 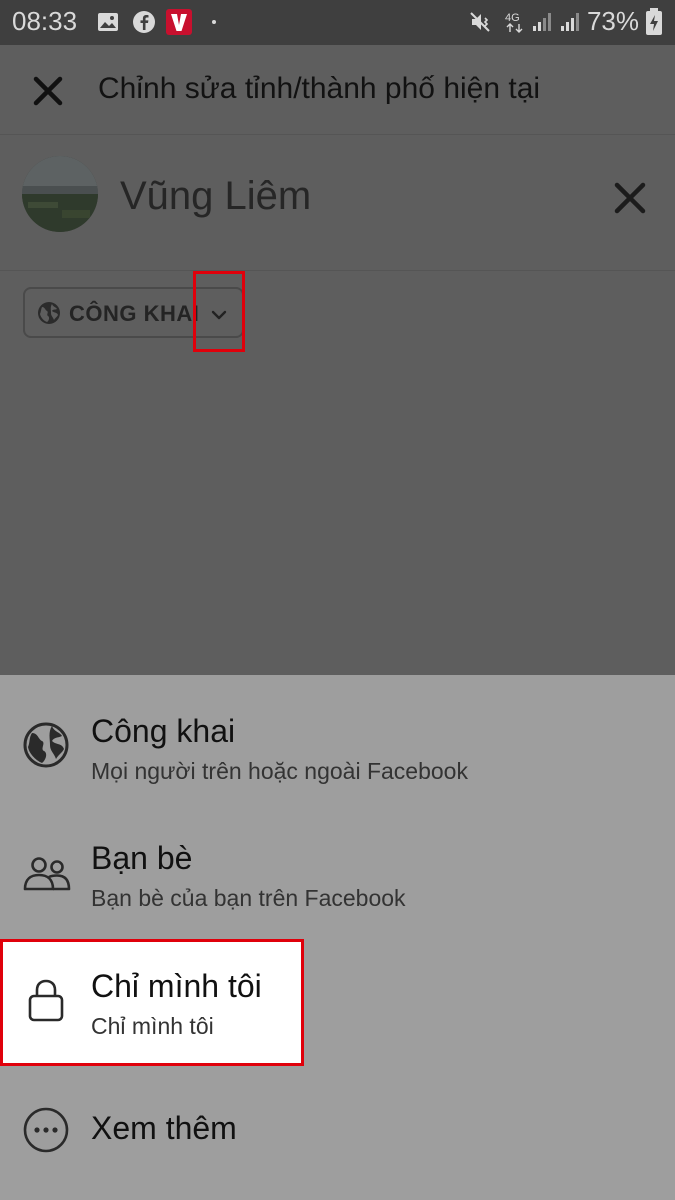 I want to click on mute-vibrate-icon, so click(x=480, y=22).